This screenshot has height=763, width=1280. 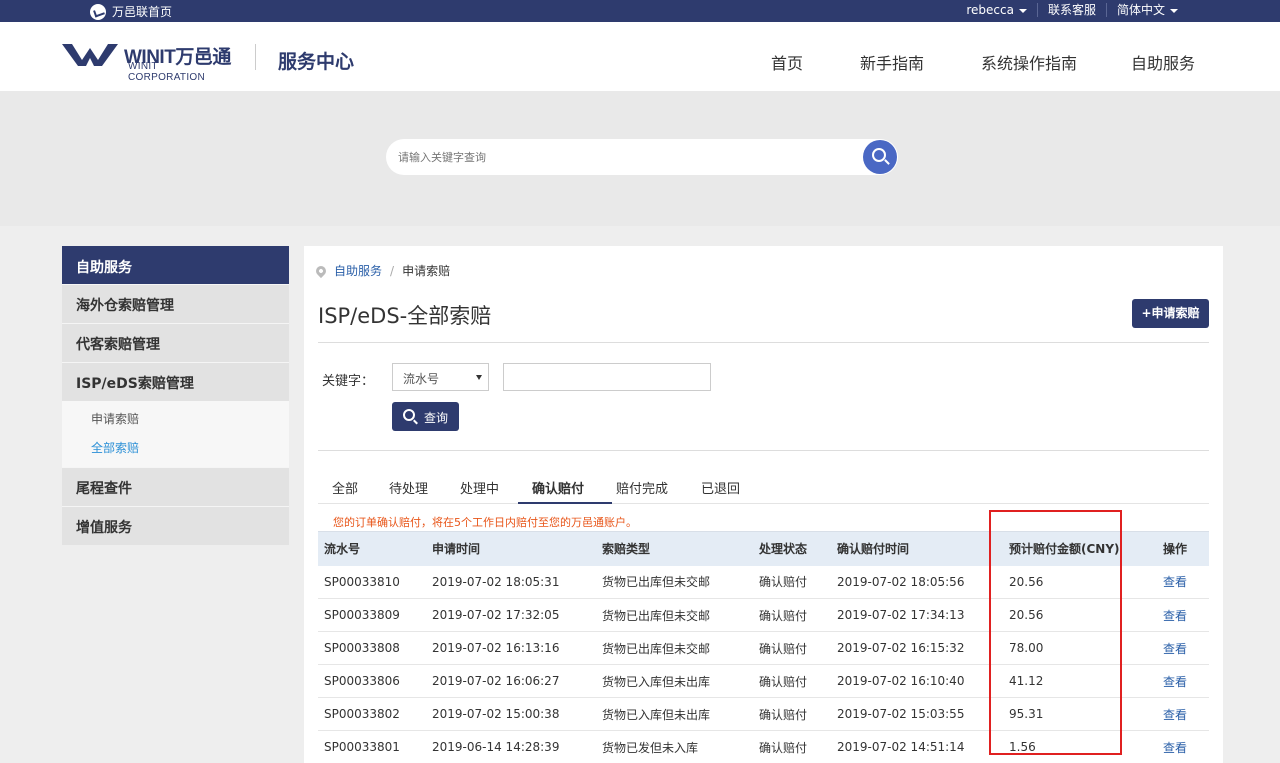 What do you see at coordinates (348, 381) in the screenshot?
I see `keyword-label: 关键字：` at bounding box center [348, 381].